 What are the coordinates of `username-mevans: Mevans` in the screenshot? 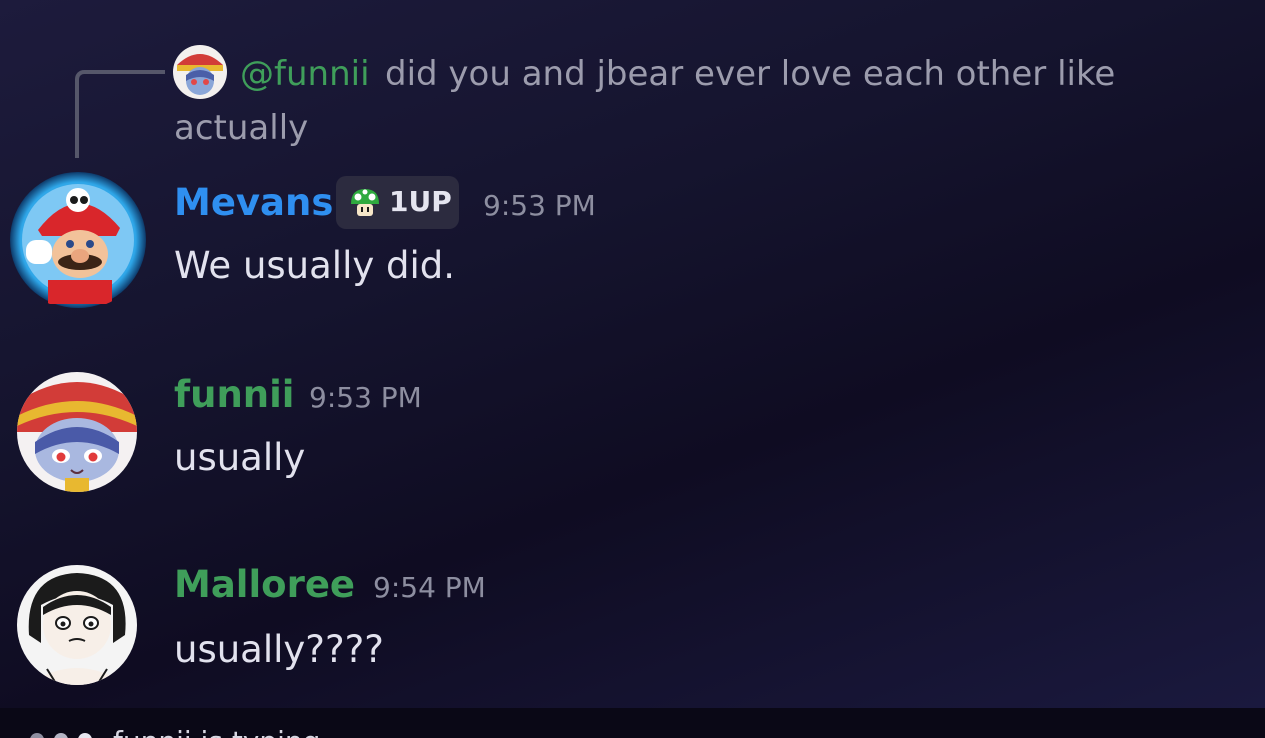 It's located at (253, 203).